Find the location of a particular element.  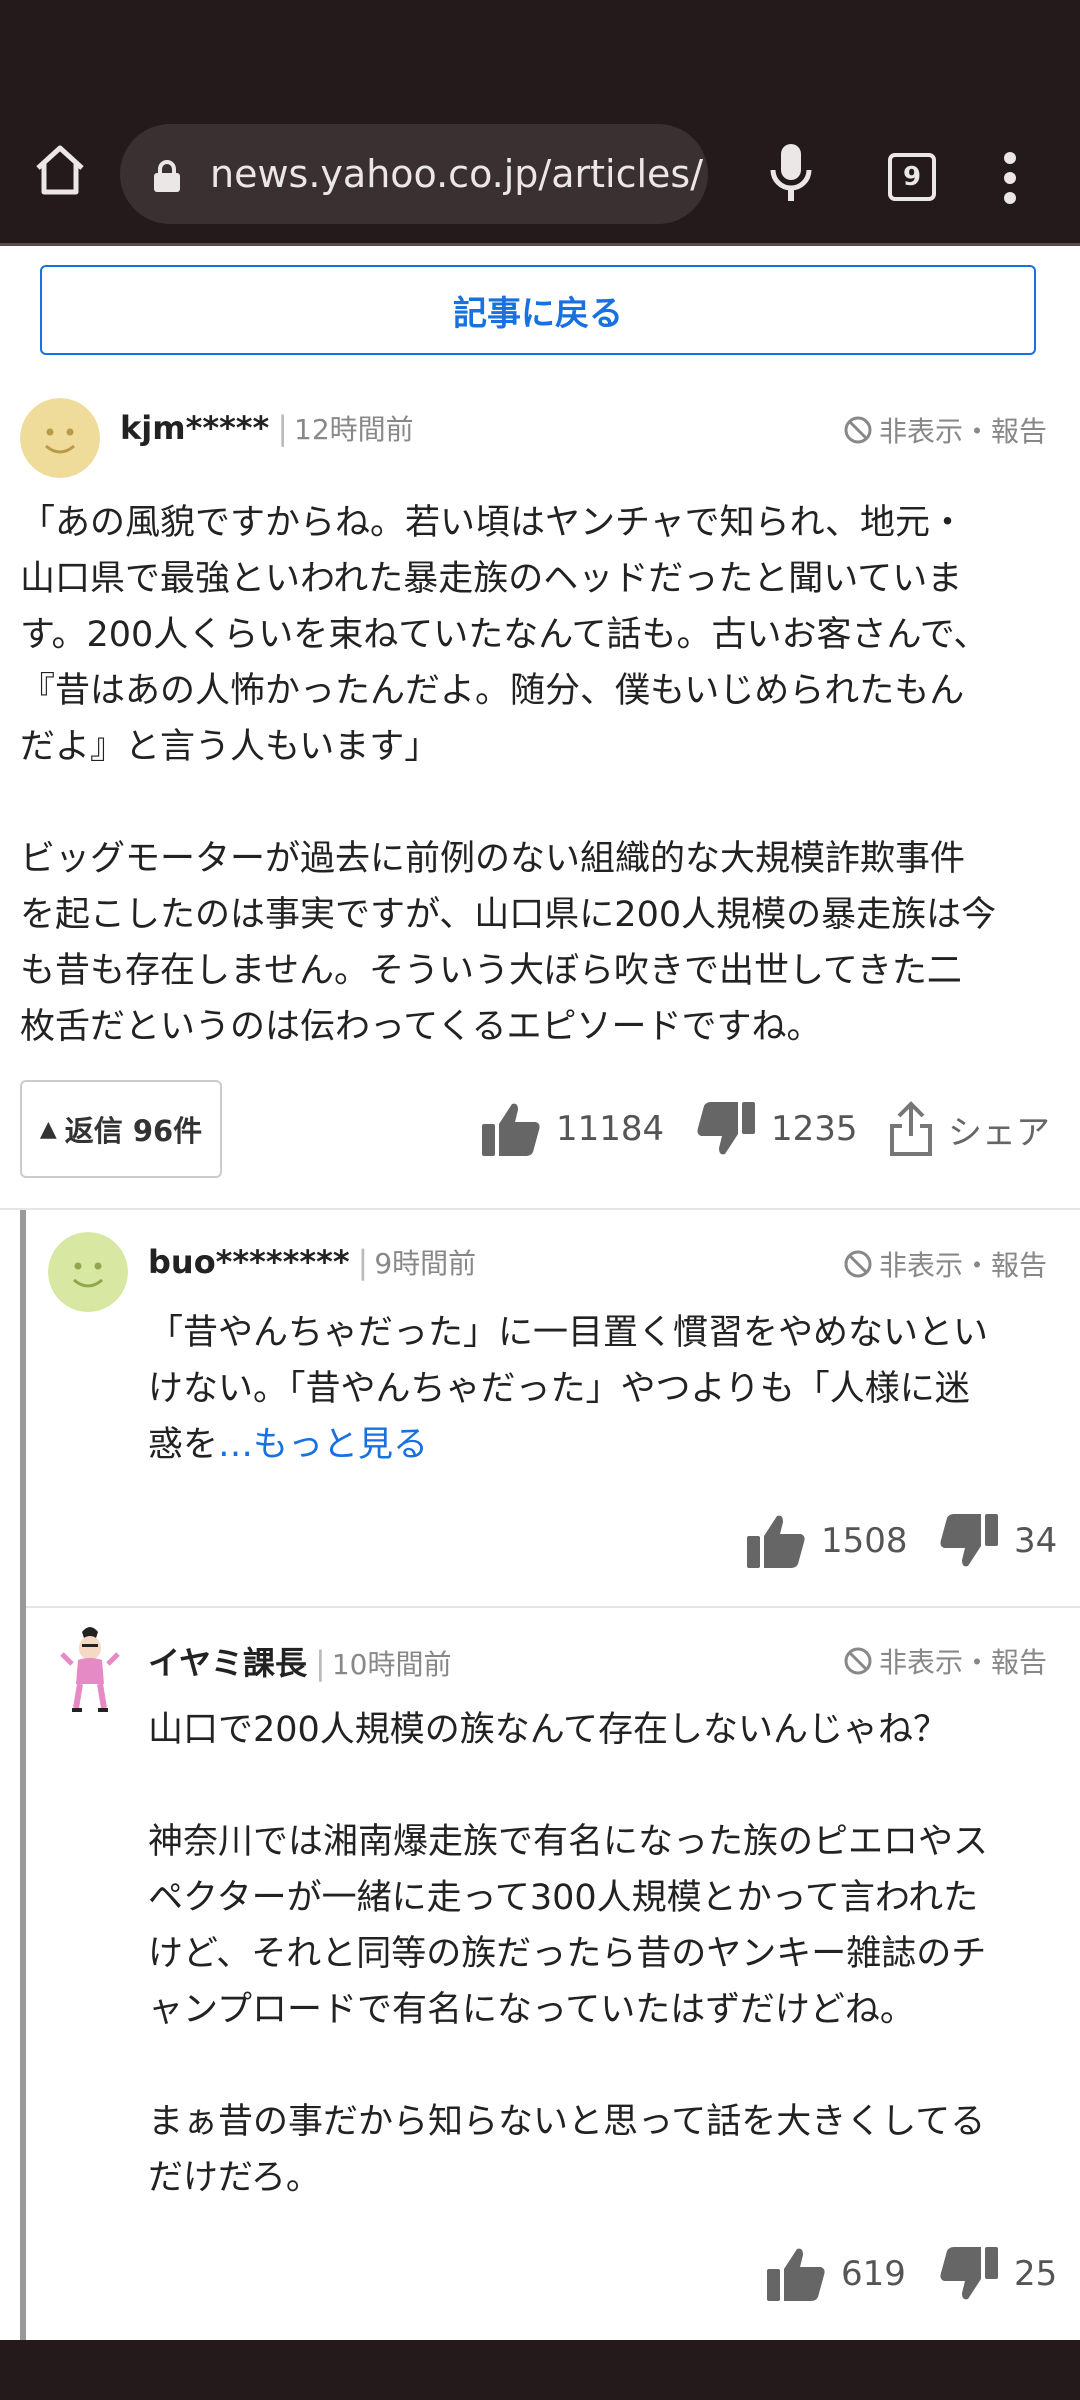

comment-time: 12時間前 is located at coordinates (354, 429).